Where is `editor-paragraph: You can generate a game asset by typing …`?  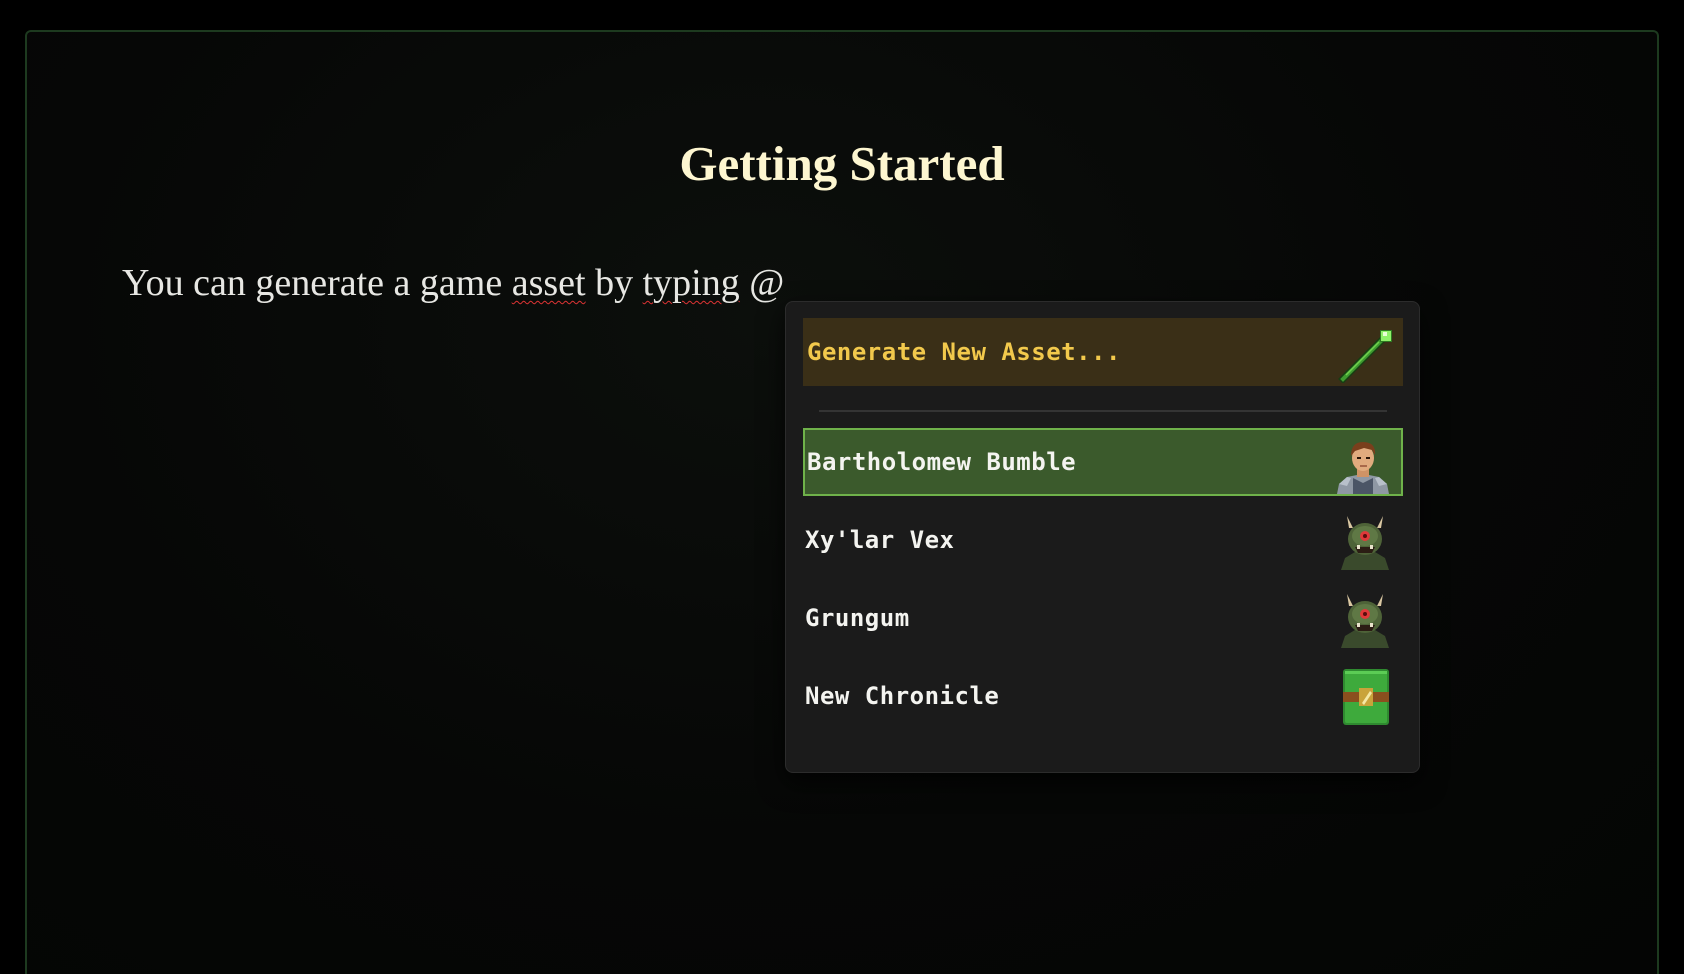
editor-paragraph: You can generate a game asset by typing … is located at coordinates (453, 283).